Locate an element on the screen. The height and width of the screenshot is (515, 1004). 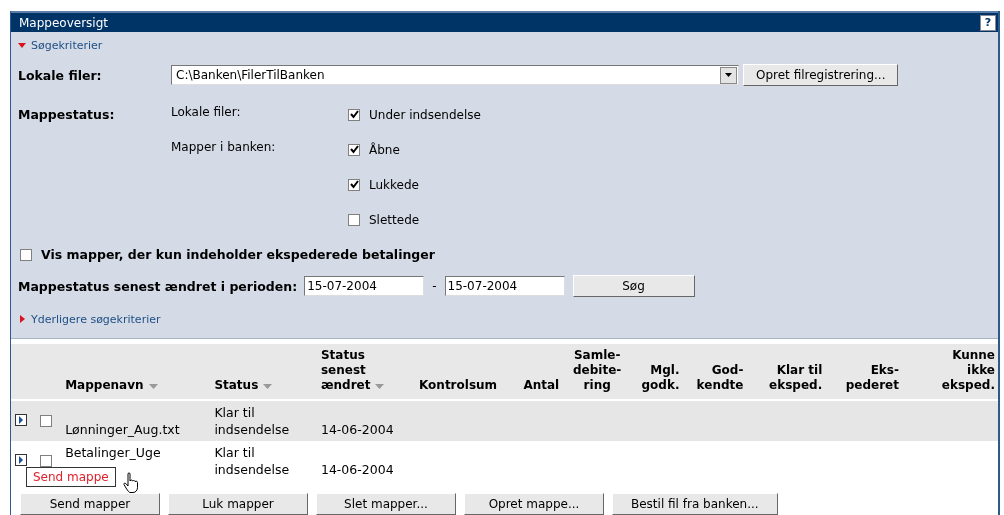
folder-name-cell: Betalinger_Uge is located at coordinates (113, 452).